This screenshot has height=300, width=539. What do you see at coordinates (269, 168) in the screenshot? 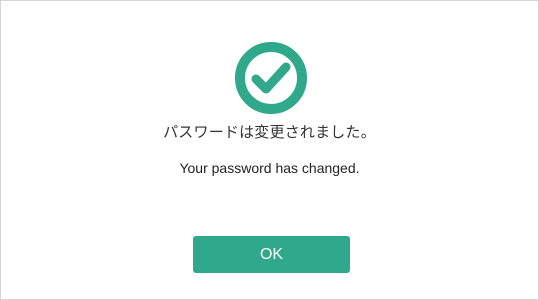
I see `success-message-english: Your password has changed.` at bounding box center [269, 168].